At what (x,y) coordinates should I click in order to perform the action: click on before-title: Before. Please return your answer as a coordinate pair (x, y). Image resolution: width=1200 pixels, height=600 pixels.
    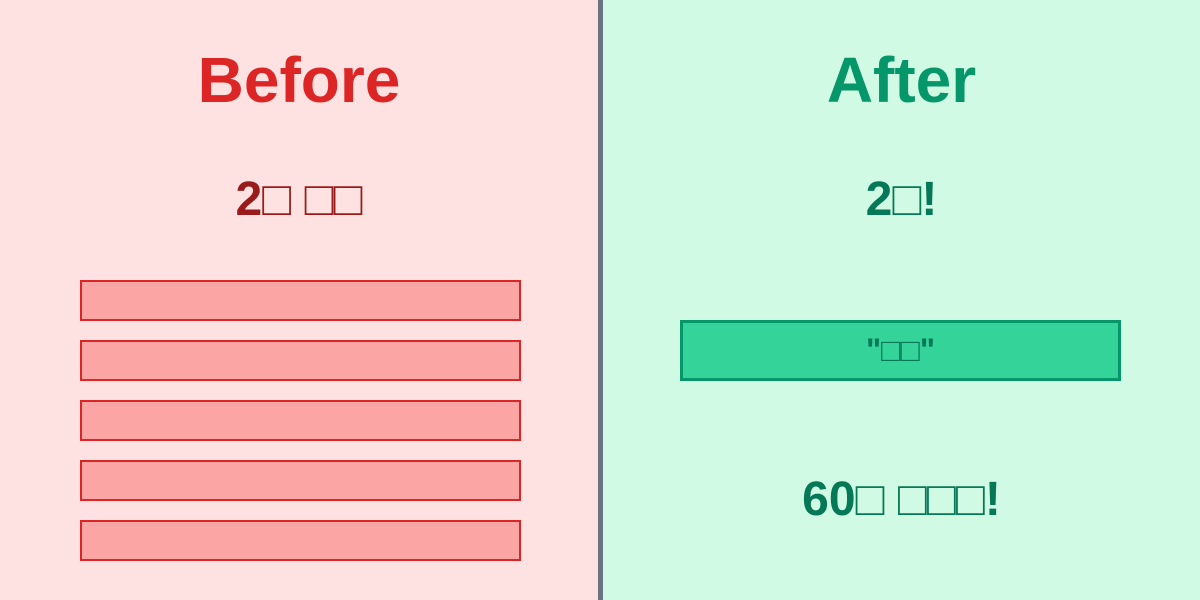
    Looking at the image, I should click on (299, 80).